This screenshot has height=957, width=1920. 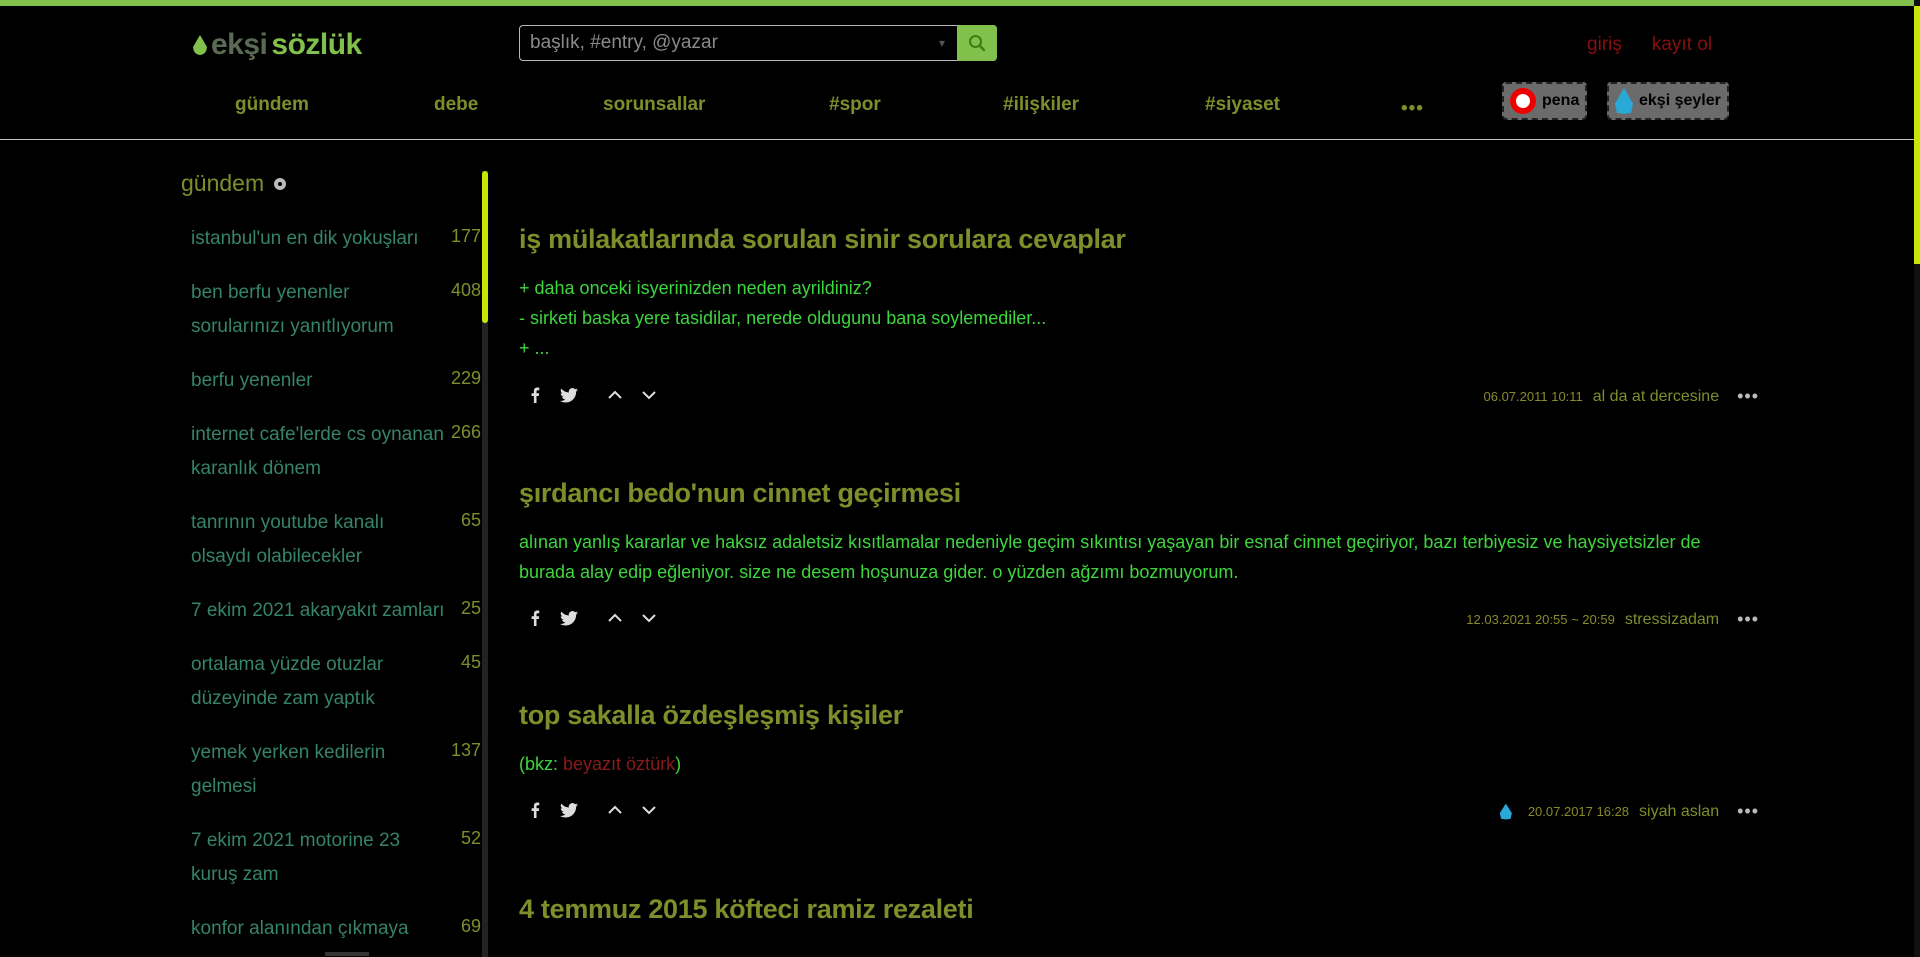 What do you see at coordinates (855, 105) in the screenshot?
I see `nav-spor: #spor` at bounding box center [855, 105].